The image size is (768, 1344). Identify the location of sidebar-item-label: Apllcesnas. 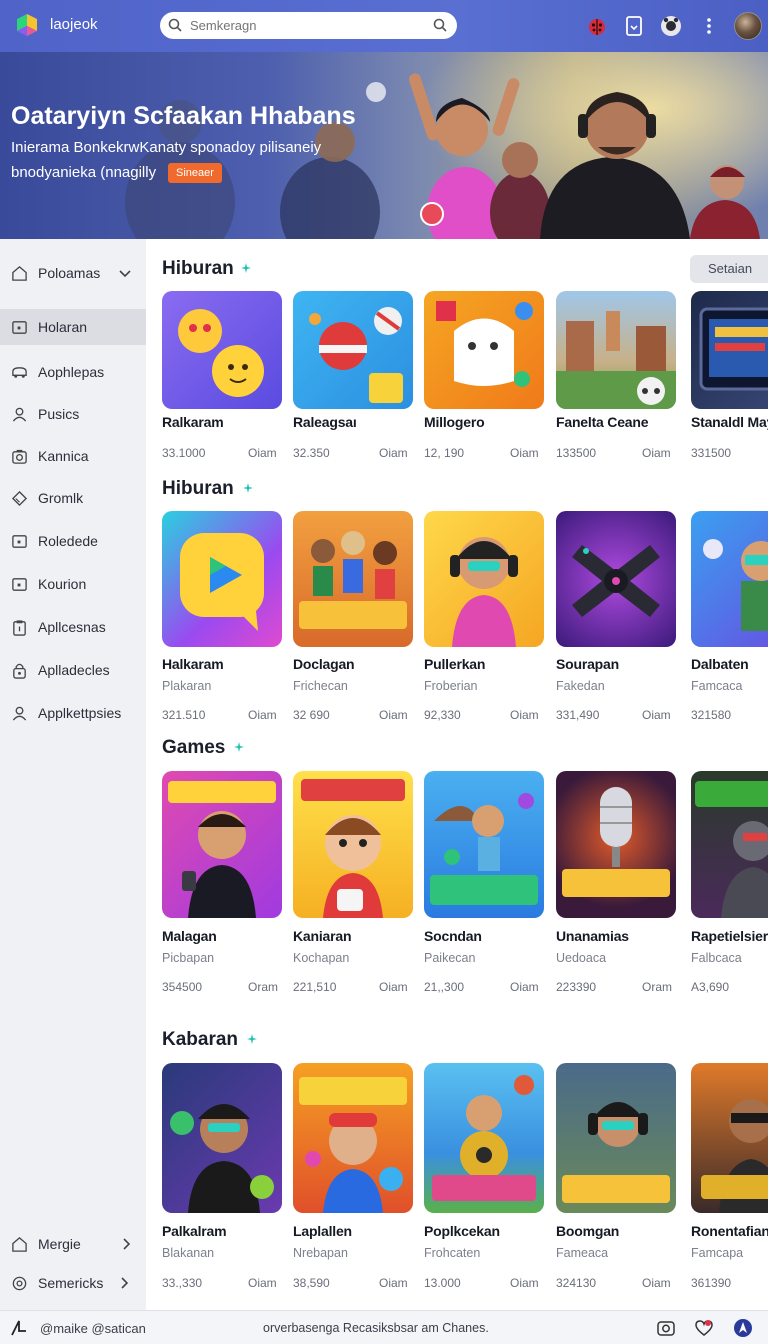
(72, 627).